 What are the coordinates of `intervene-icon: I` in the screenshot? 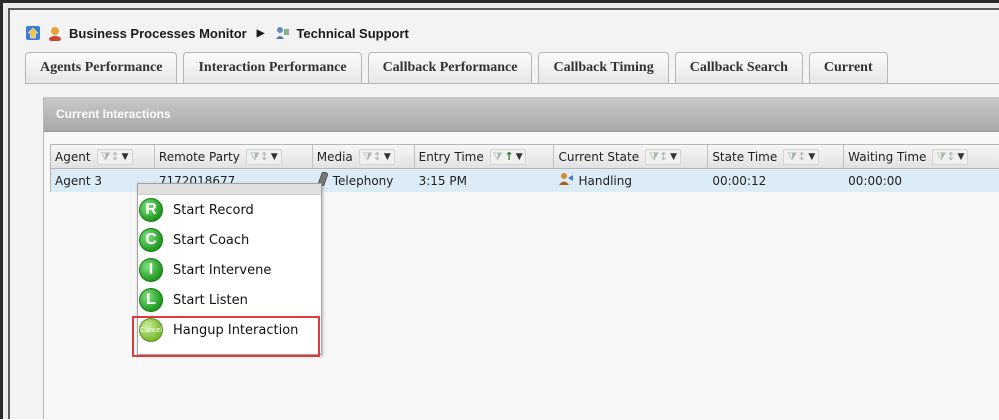 It's located at (151, 270).